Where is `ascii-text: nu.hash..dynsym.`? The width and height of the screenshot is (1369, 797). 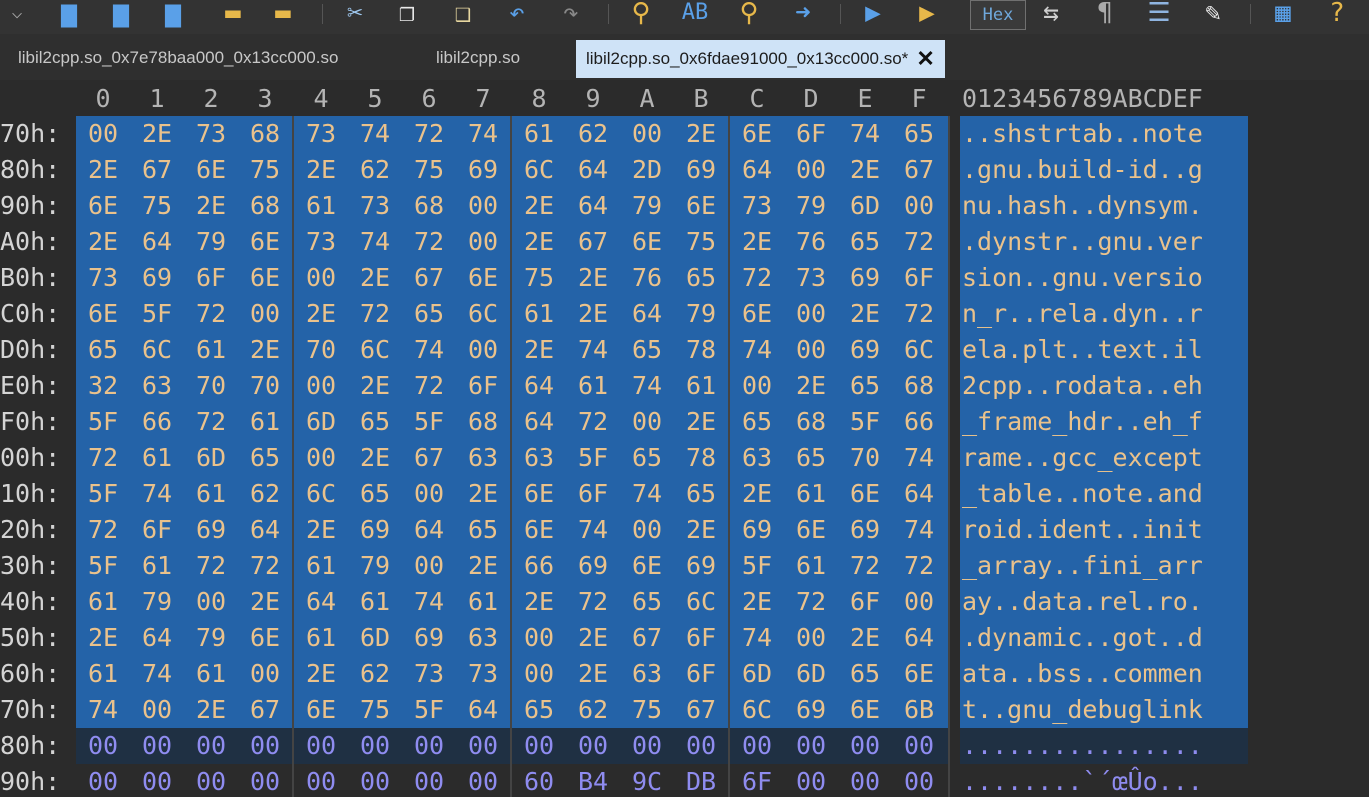 ascii-text: nu.hash..dynsym. is located at coordinates (1107, 206).